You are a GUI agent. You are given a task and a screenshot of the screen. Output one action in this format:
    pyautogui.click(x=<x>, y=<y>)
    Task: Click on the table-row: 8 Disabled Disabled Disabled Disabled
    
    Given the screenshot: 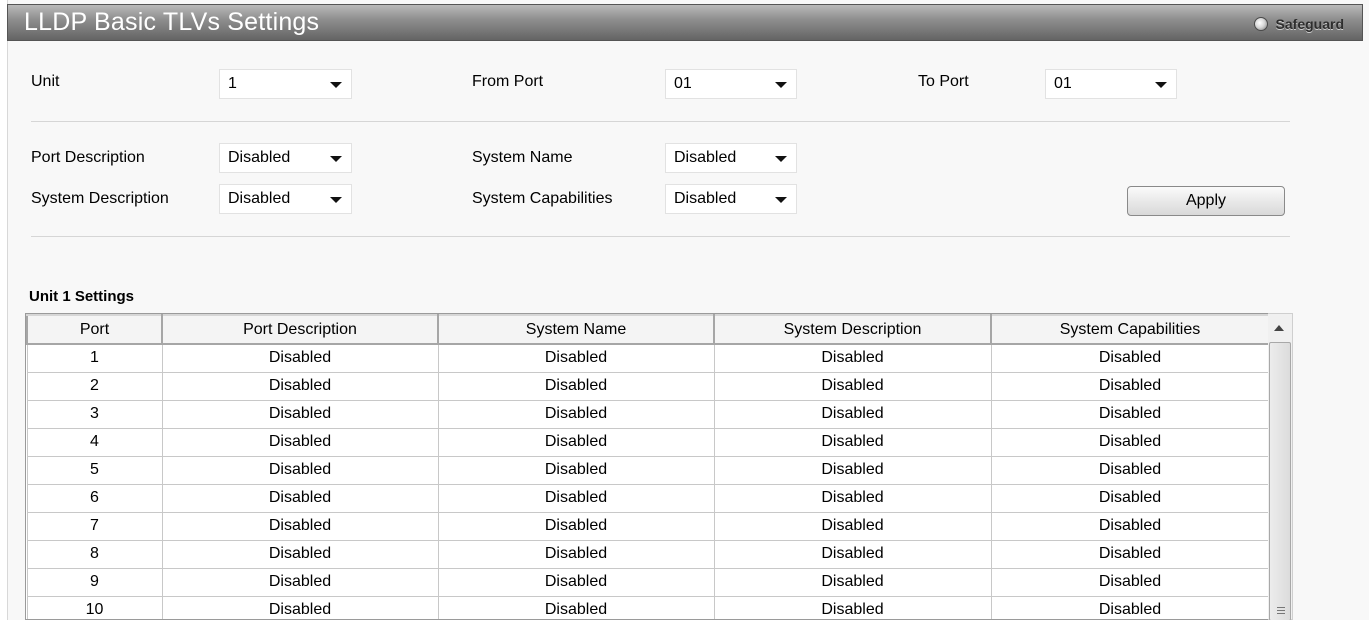 What is the action you would take?
    pyautogui.click(x=647, y=554)
    